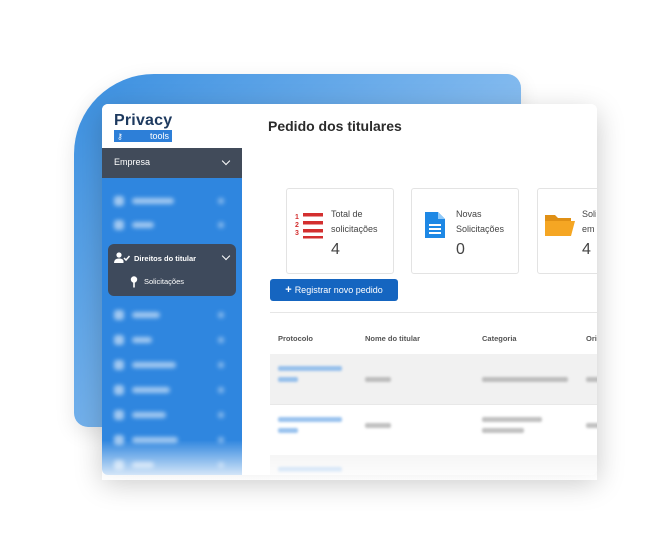 Image resolution: width=672 pixels, height=550 pixels. What do you see at coordinates (132, 162) in the screenshot?
I see `company-label: Empresa` at bounding box center [132, 162].